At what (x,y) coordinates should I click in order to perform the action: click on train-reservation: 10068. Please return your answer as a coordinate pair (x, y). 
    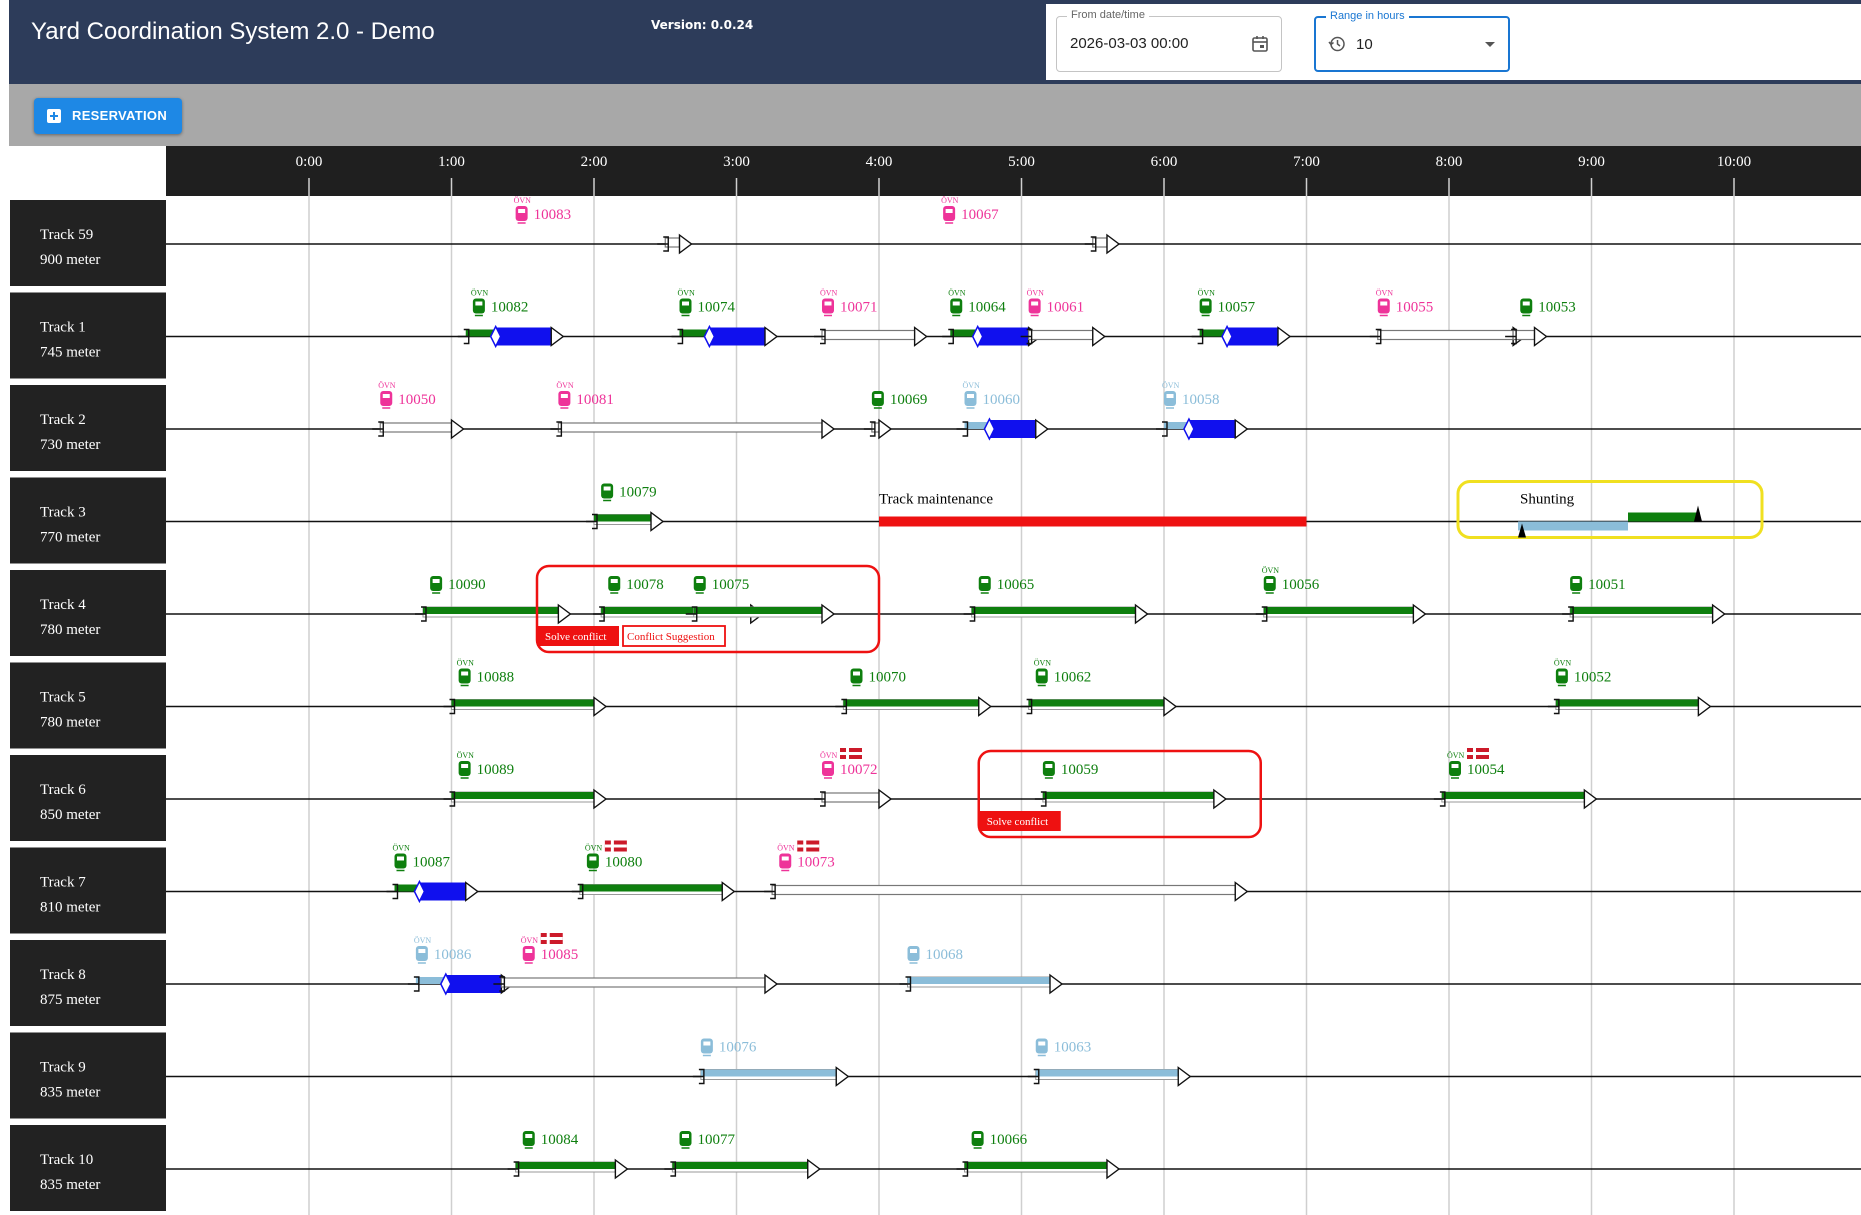
    Looking at the image, I should click on (981, 970).